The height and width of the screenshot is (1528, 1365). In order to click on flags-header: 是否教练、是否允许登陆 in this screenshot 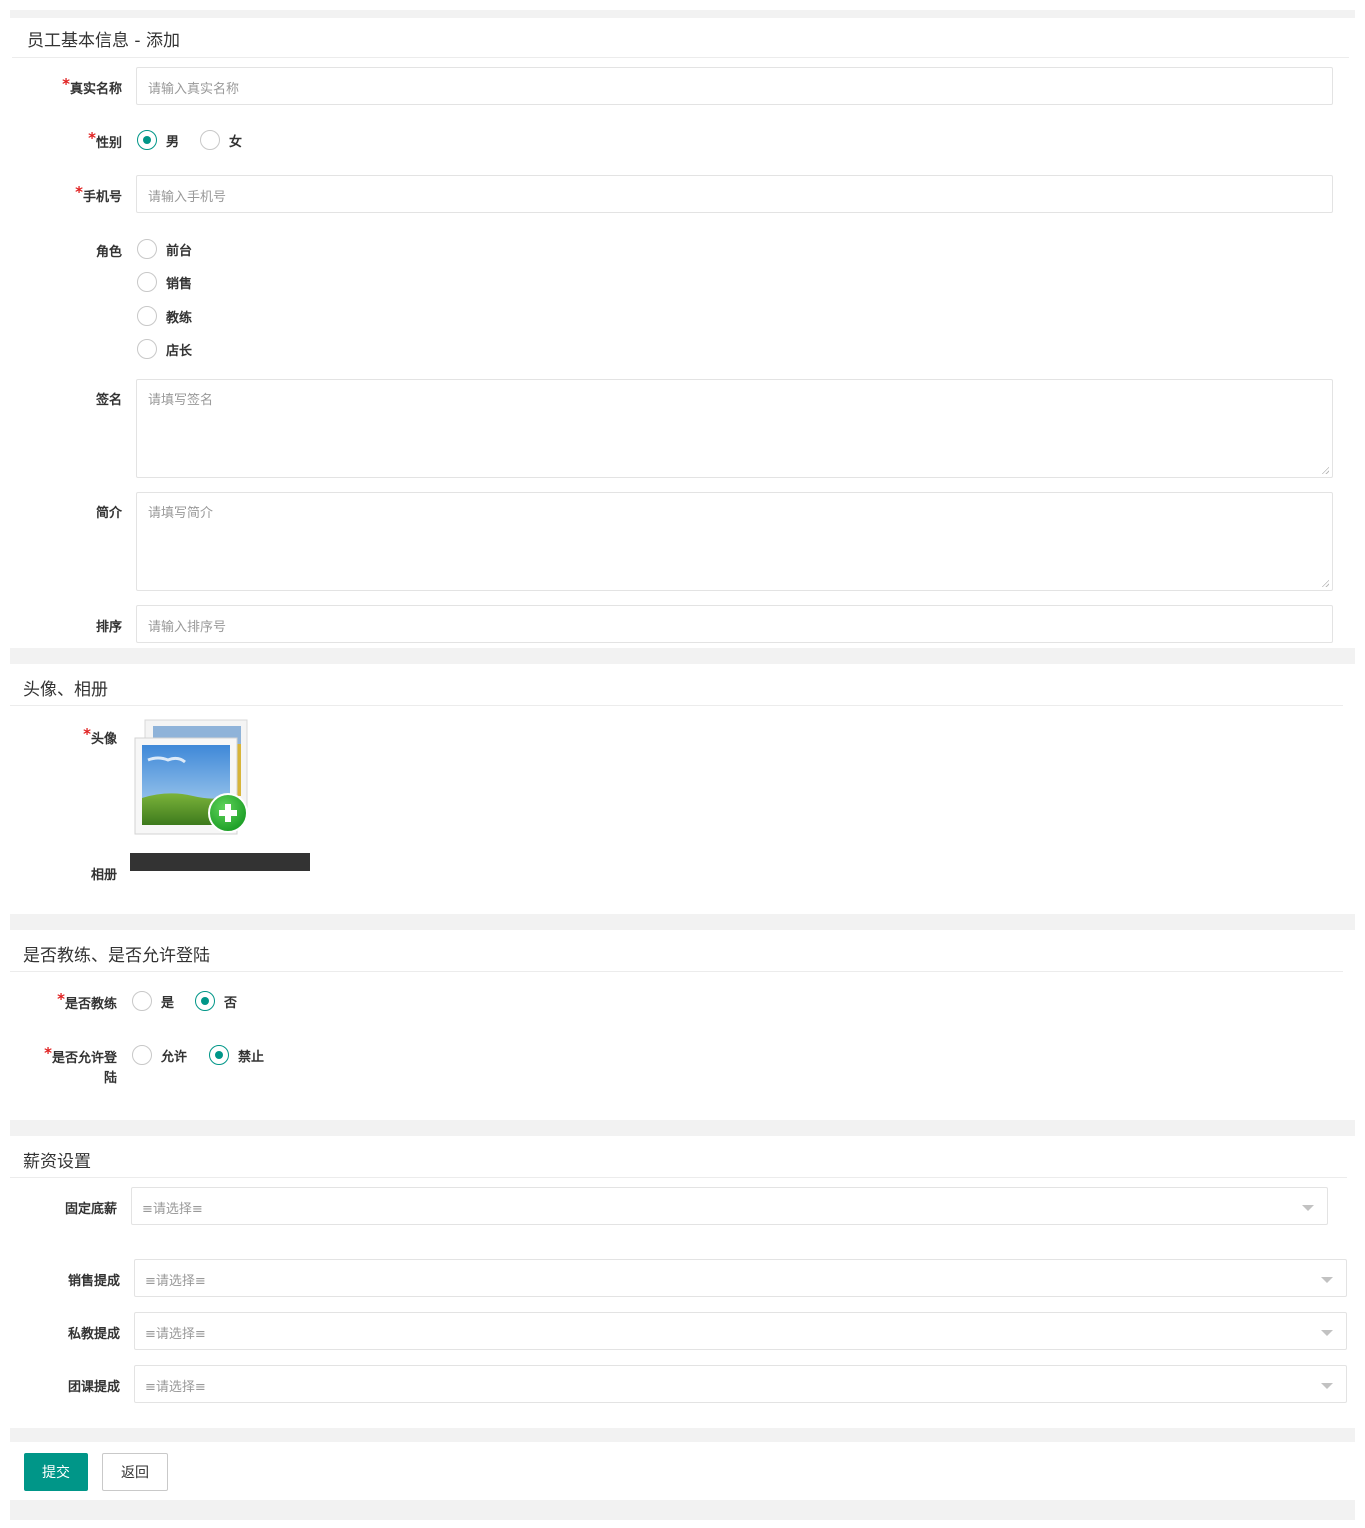, I will do `click(676, 951)`.